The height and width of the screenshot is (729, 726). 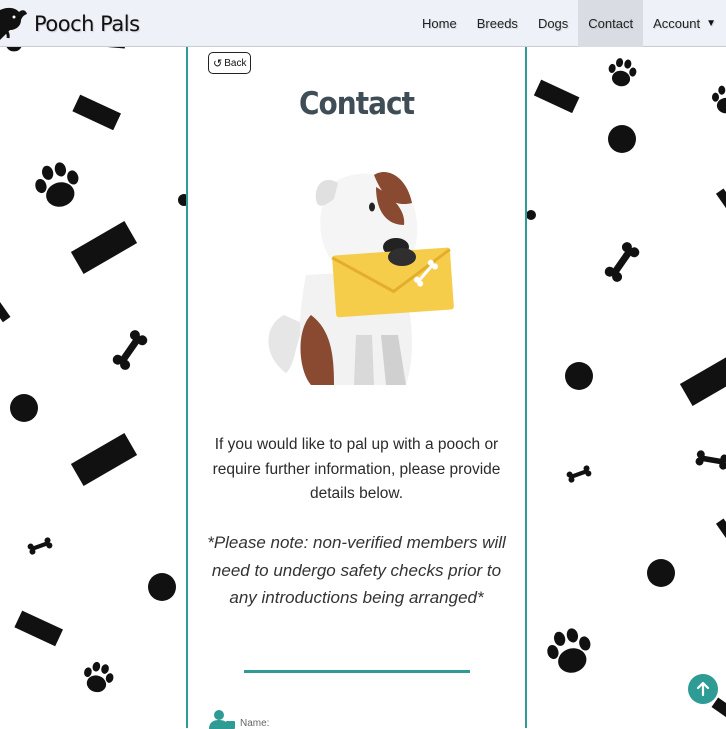 I want to click on undo-arrow-icon: ↺, so click(x=218, y=63).